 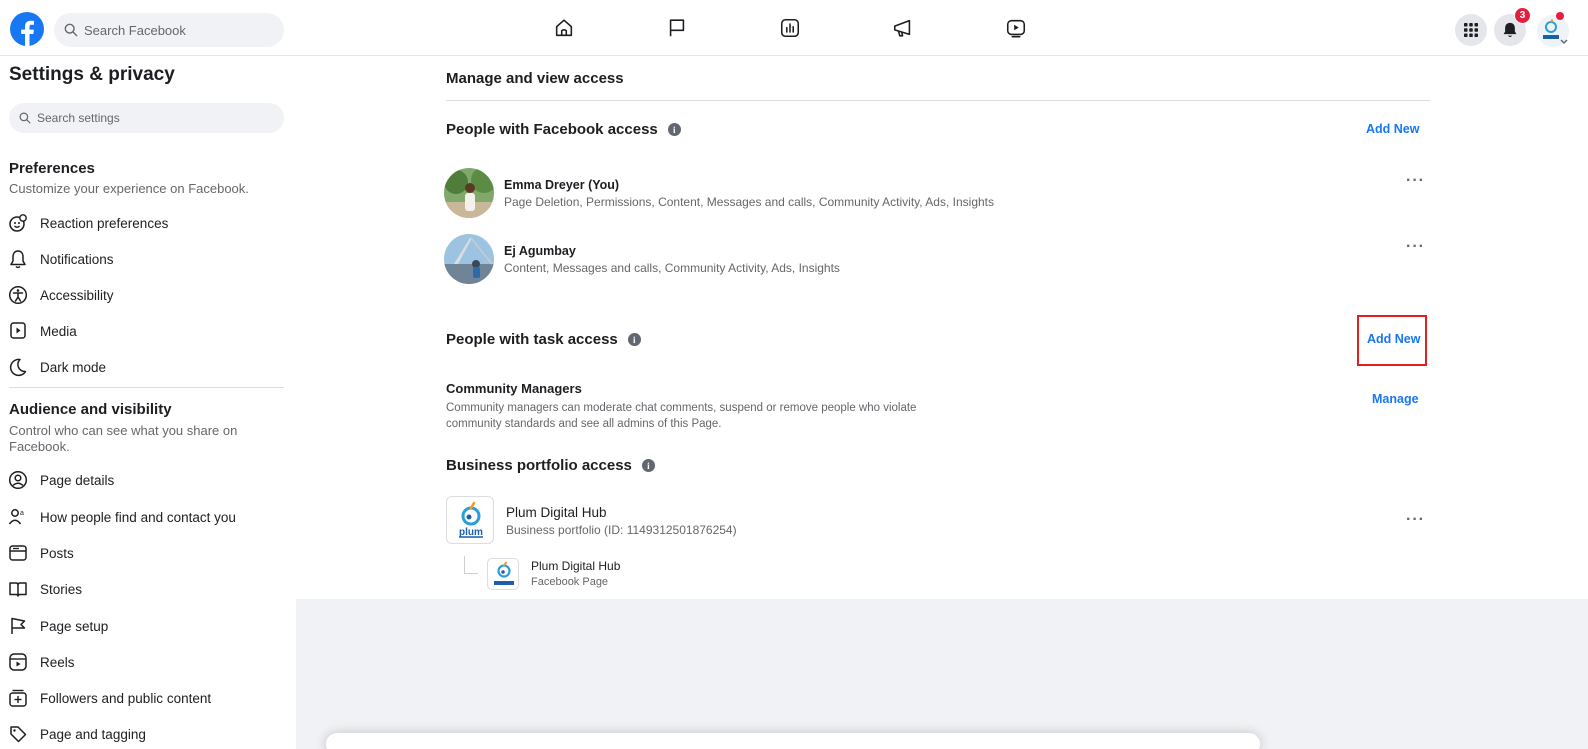 What do you see at coordinates (18, 589) in the screenshot?
I see `stories-icon` at bounding box center [18, 589].